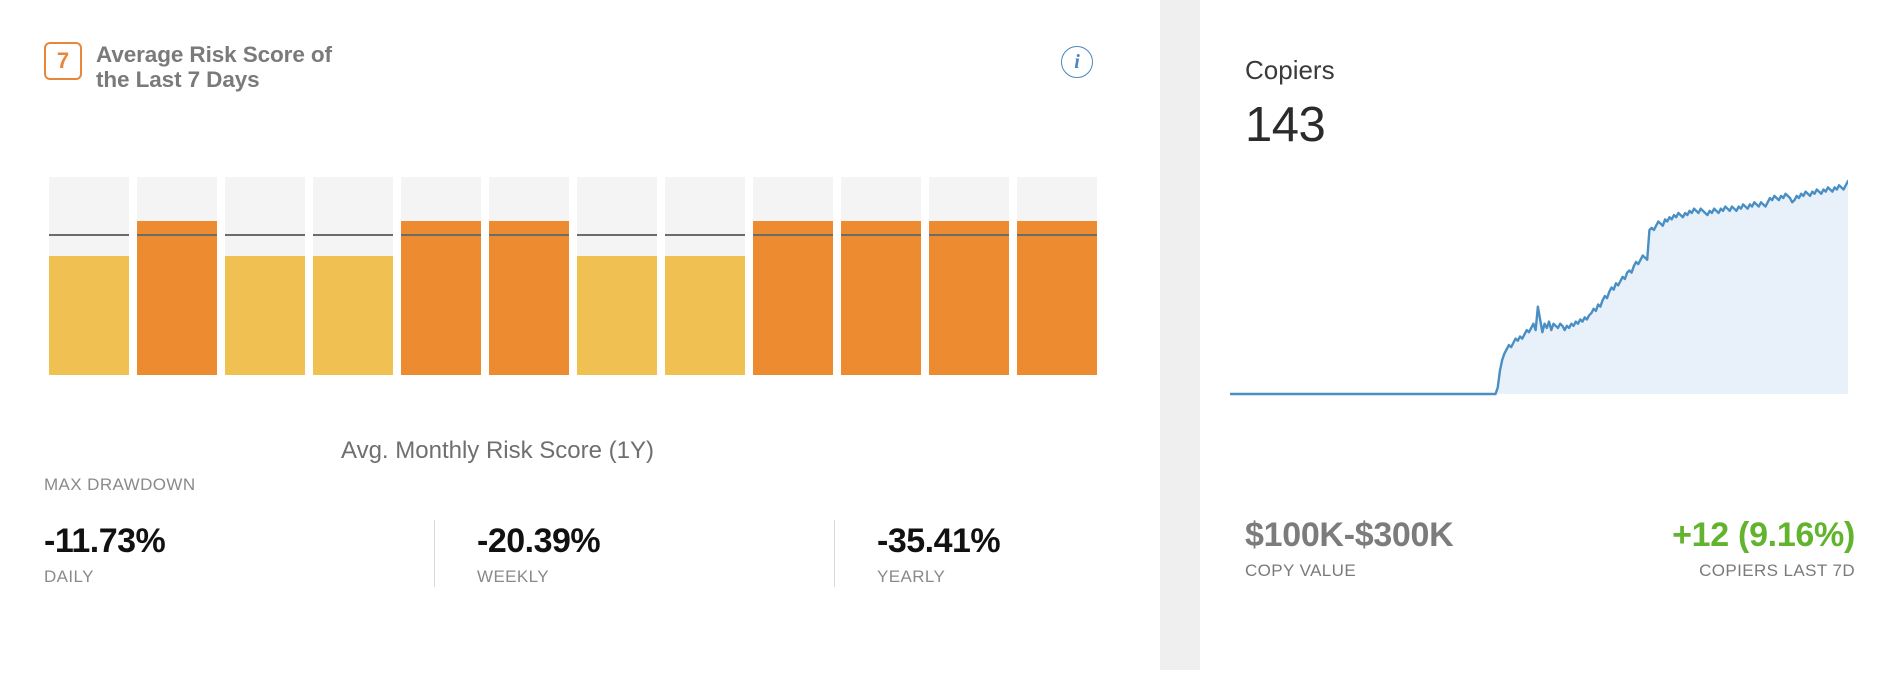 Image resolution: width=1892 pixels, height=678 pixels. I want to click on risk-score-header: 7 Average Risk Score of the Last 7 Days, so click(192, 67).